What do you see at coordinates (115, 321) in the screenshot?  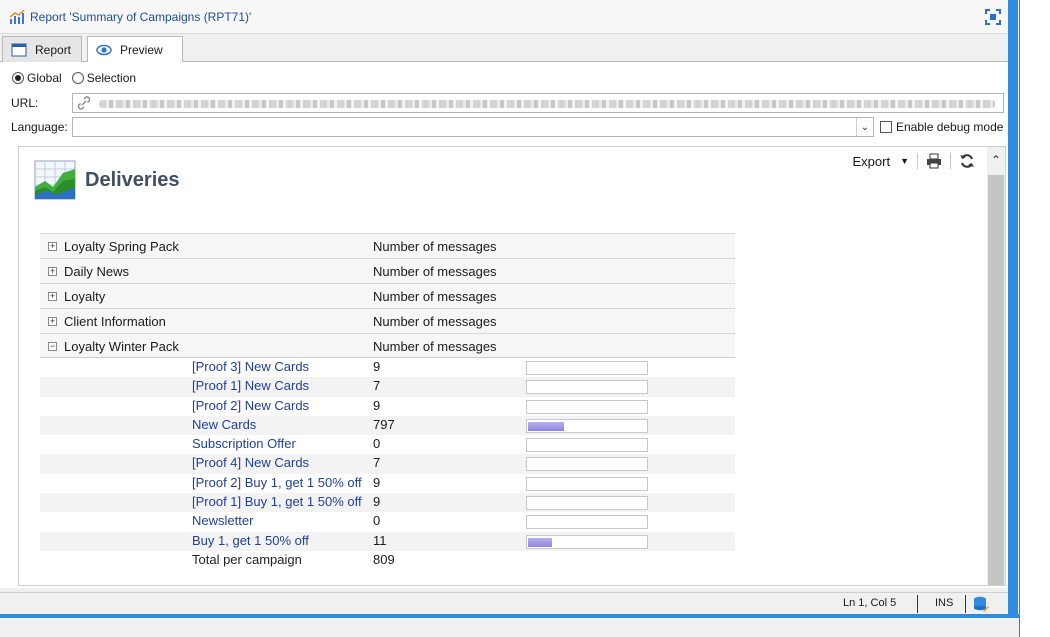 I see `group-name: Client Information` at bounding box center [115, 321].